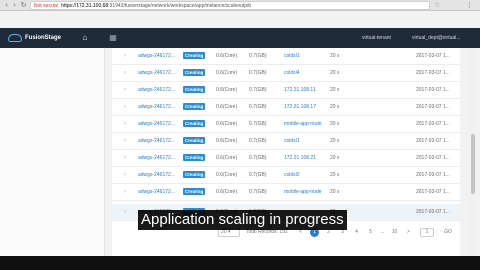 This screenshot has height=270, width=480. What do you see at coordinates (43, 38) in the screenshot?
I see `logo-text: FusionStage` at bounding box center [43, 38].